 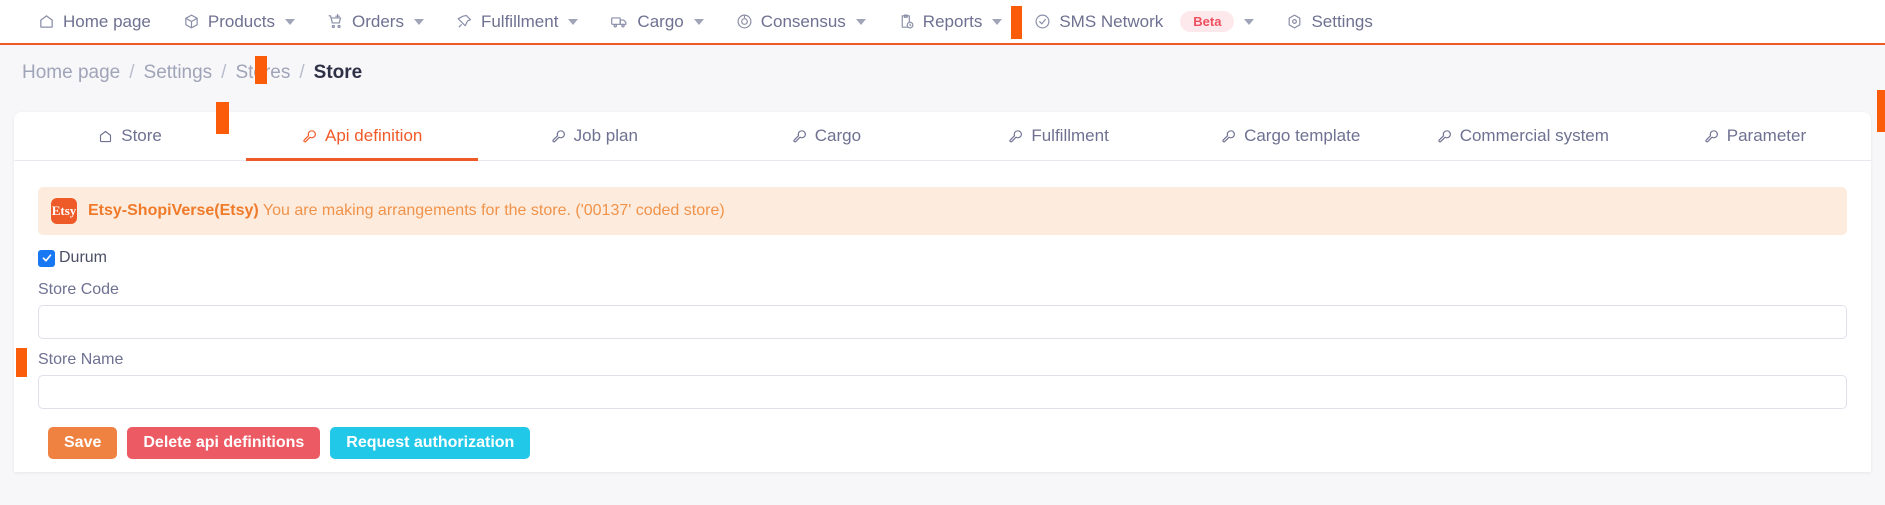 What do you see at coordinates (430, 443) in the screenshot?
I see `request-authorization-button: Request authorization` at bounding box center [430, 443].